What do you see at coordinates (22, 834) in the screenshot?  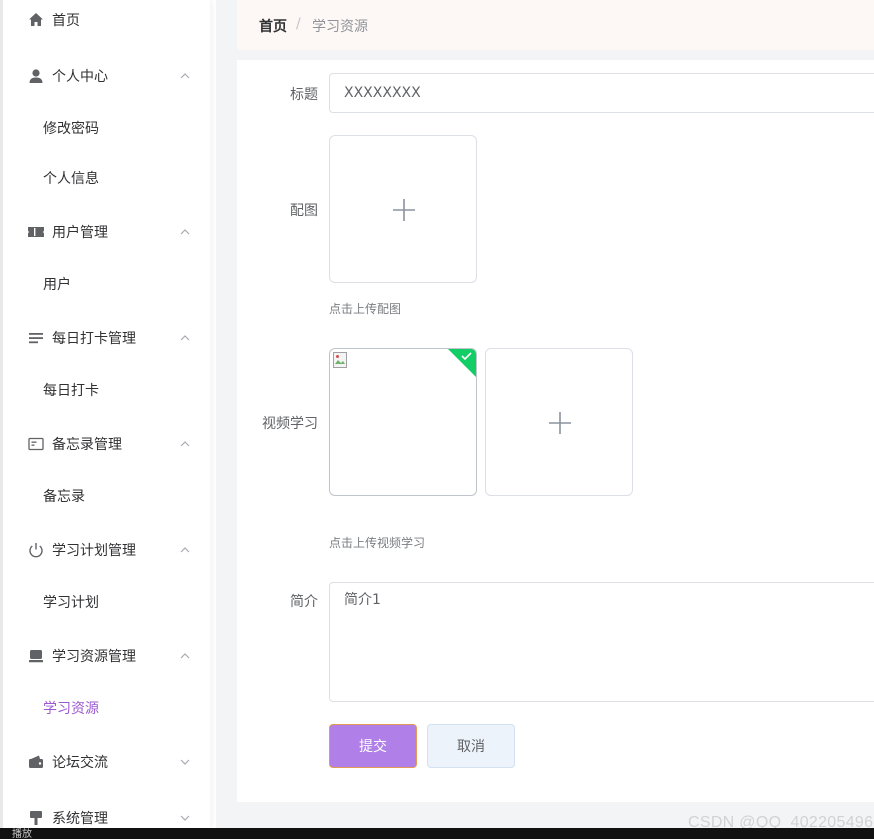 I see `taskbar-label: 播放` at bounding box center [22, 834].